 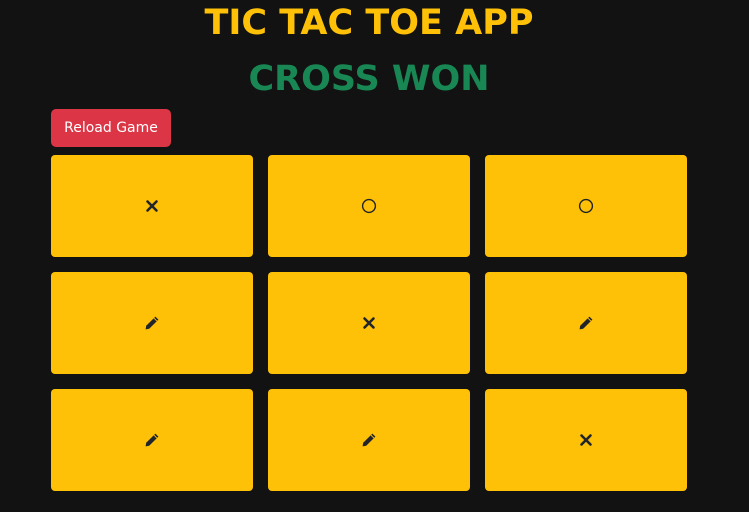 I want to click on page-title: TIC TAC TOE APP, so click(x=369, y=23).